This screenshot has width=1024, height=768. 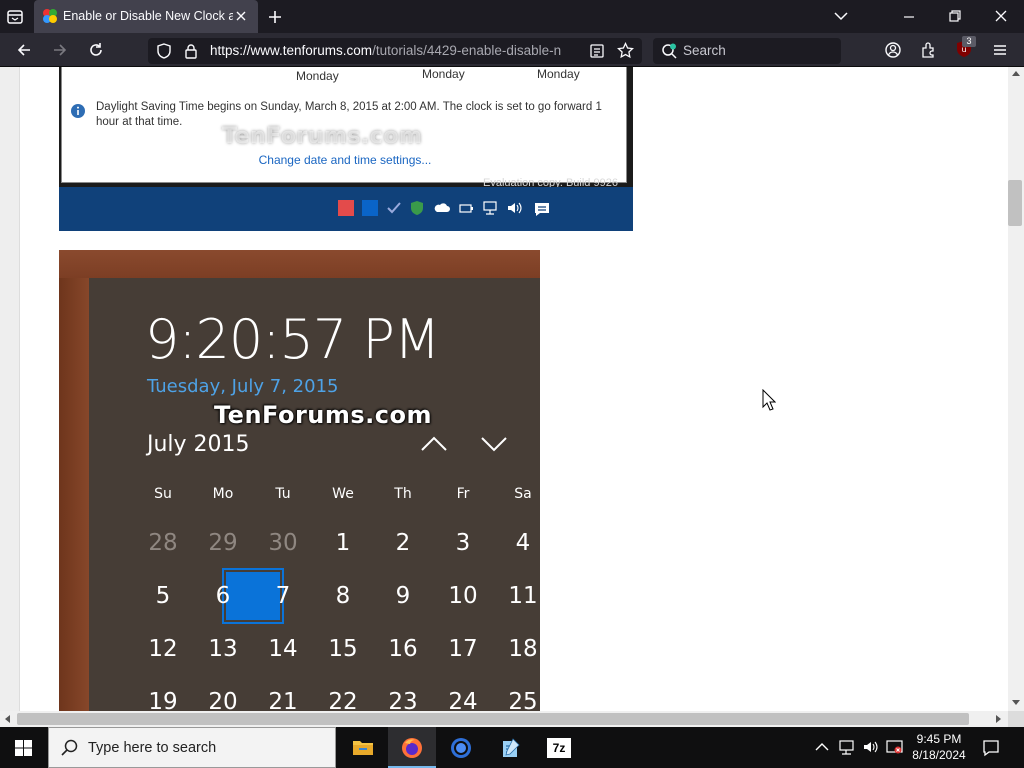 I want to click on calendar-day: 2, so click(x=403, y=543).